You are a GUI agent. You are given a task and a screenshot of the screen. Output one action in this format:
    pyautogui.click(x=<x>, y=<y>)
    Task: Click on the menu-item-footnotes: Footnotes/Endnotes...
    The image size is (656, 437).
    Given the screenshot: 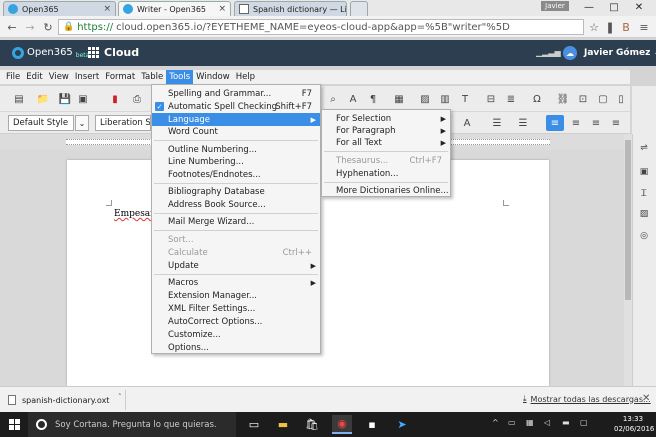 What is the action you would take?
    pyautogui.click(x=236, y=174)
    